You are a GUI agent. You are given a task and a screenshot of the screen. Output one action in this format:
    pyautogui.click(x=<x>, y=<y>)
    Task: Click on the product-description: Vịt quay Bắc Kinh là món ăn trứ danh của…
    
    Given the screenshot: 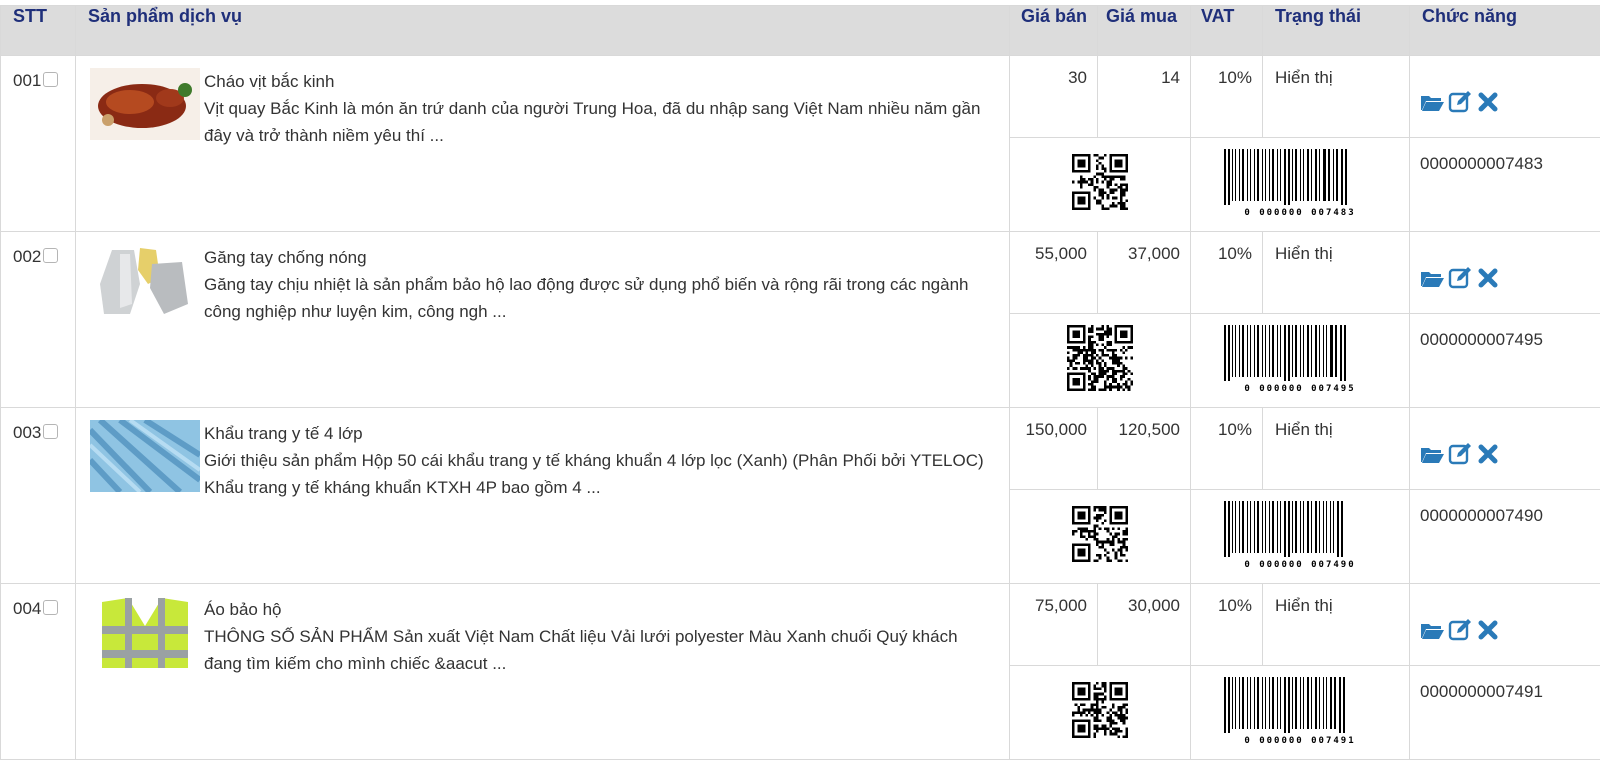 What is the action you would take?
    pyautogui.click(x=592, y=122)
    